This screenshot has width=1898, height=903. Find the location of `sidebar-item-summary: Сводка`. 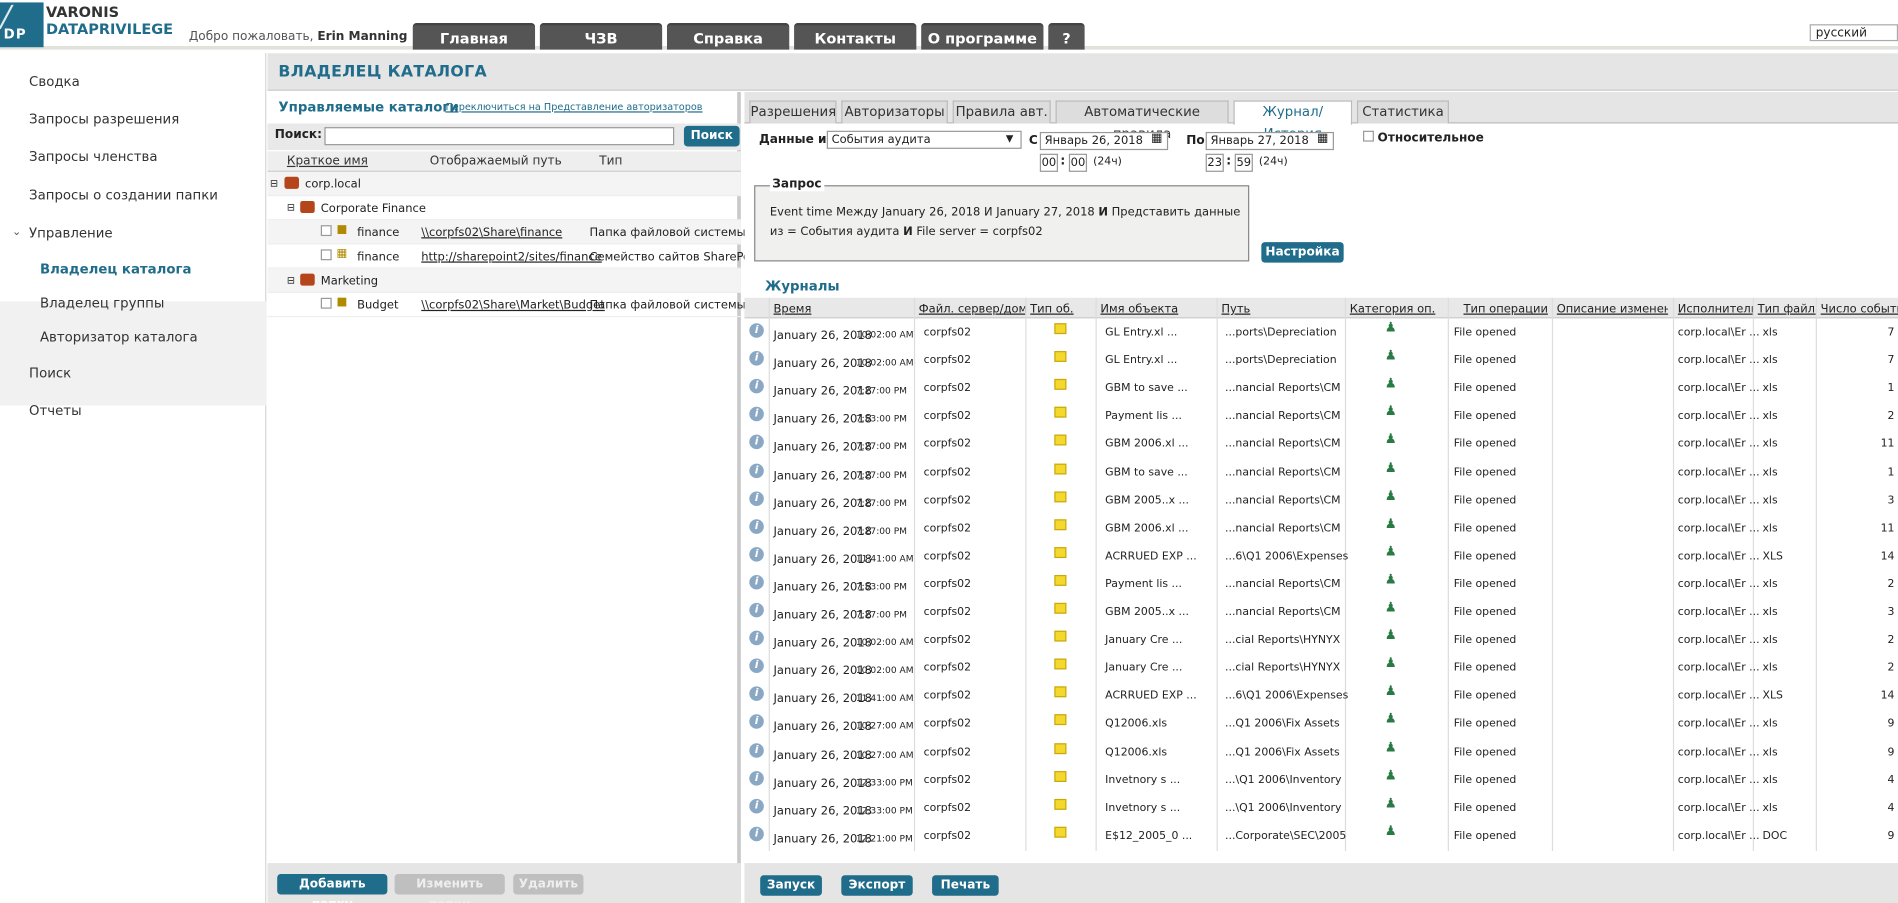

sidebar-item-summary: Сводка is located at coordinates (133, 82).